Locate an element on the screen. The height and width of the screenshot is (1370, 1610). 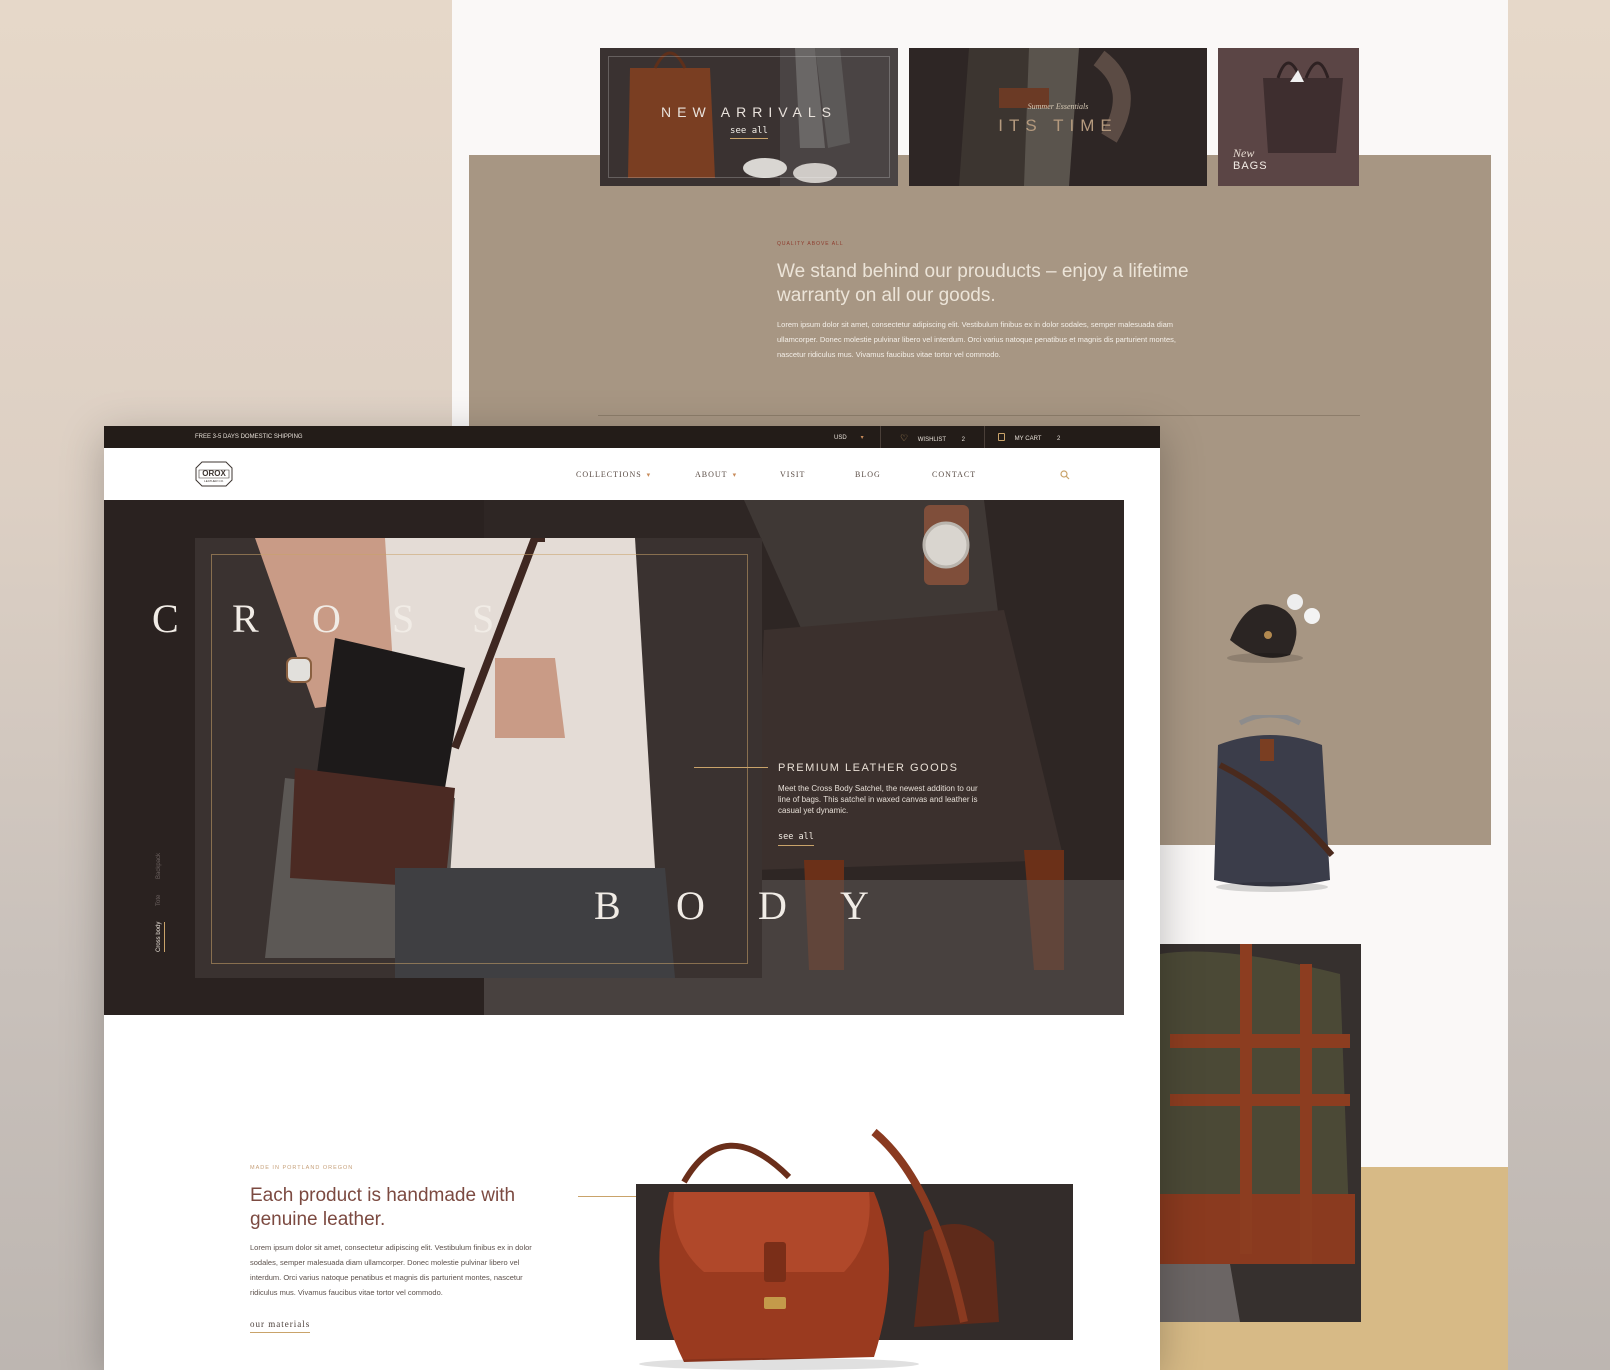
new-bags-tile: New BAGS is located at coordinates (1288, 117).